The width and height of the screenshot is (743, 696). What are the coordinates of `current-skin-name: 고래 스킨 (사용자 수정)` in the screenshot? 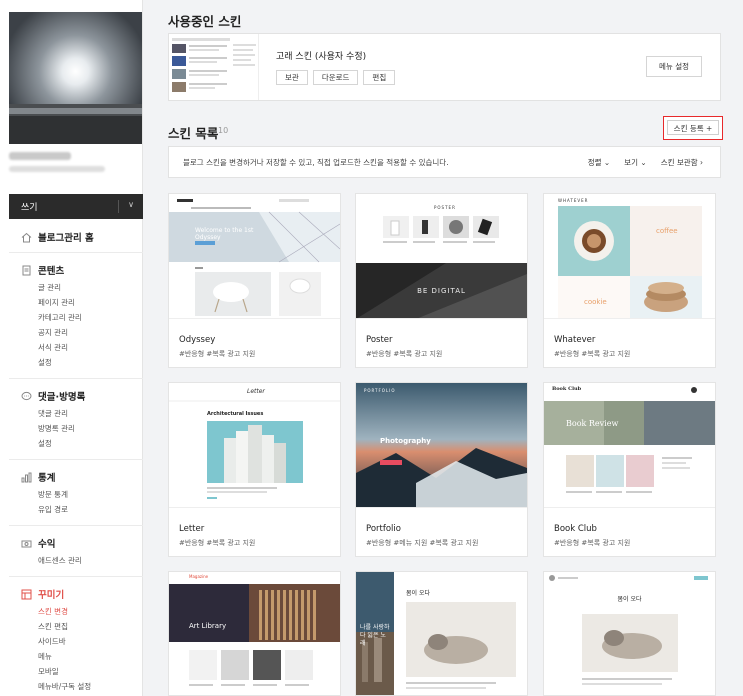 It's located at (321, 57).